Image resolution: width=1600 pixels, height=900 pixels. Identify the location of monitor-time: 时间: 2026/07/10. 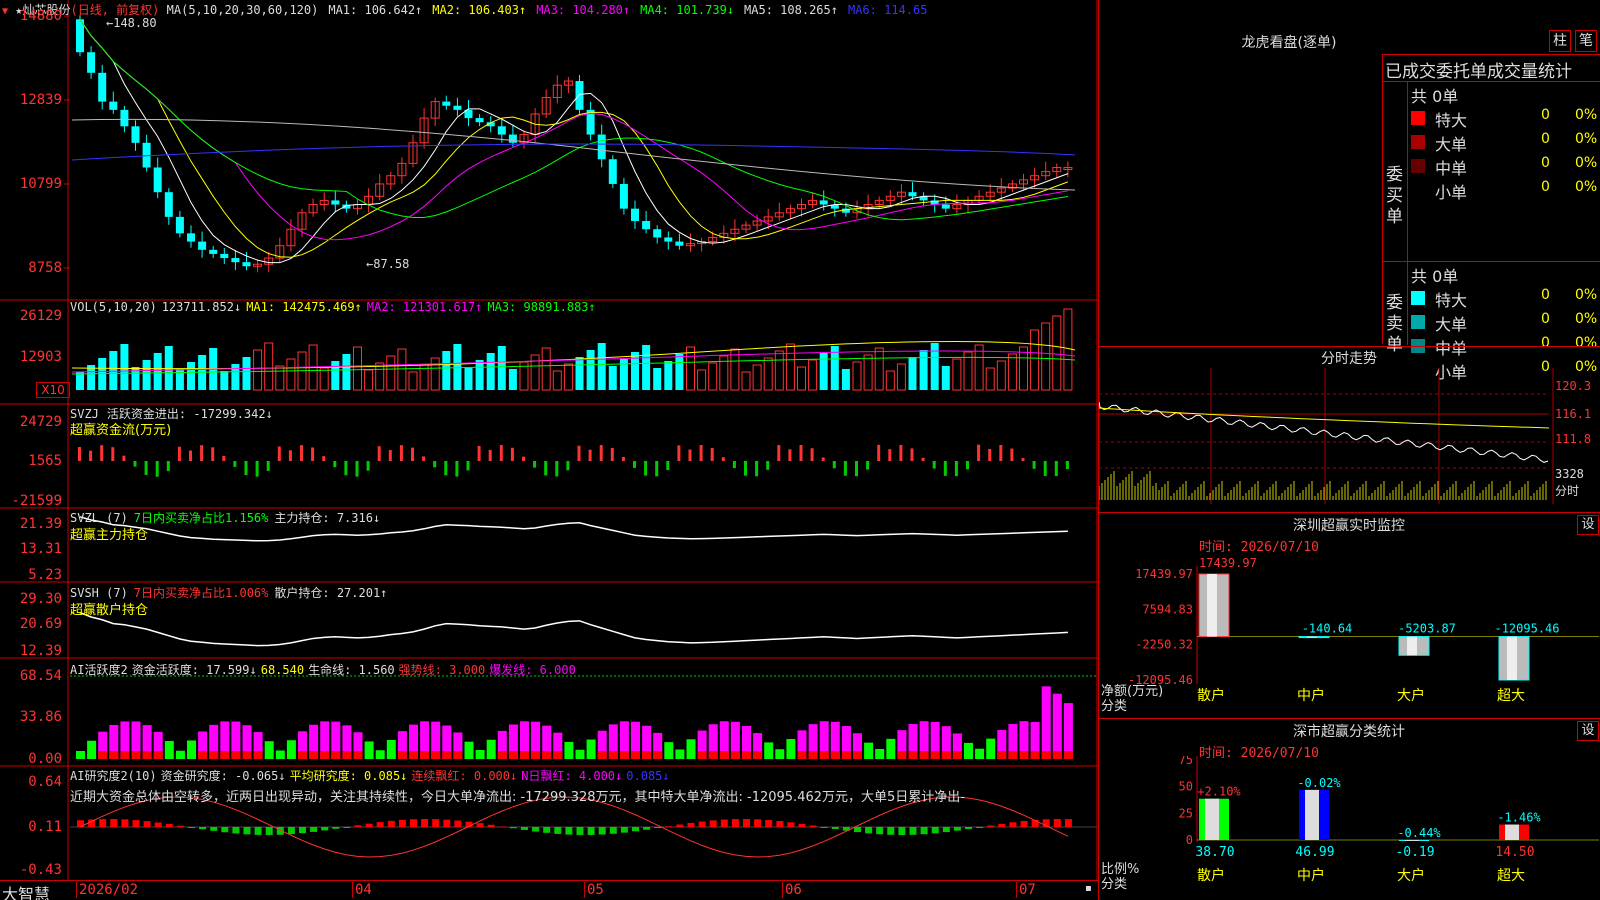
(1259, 547).